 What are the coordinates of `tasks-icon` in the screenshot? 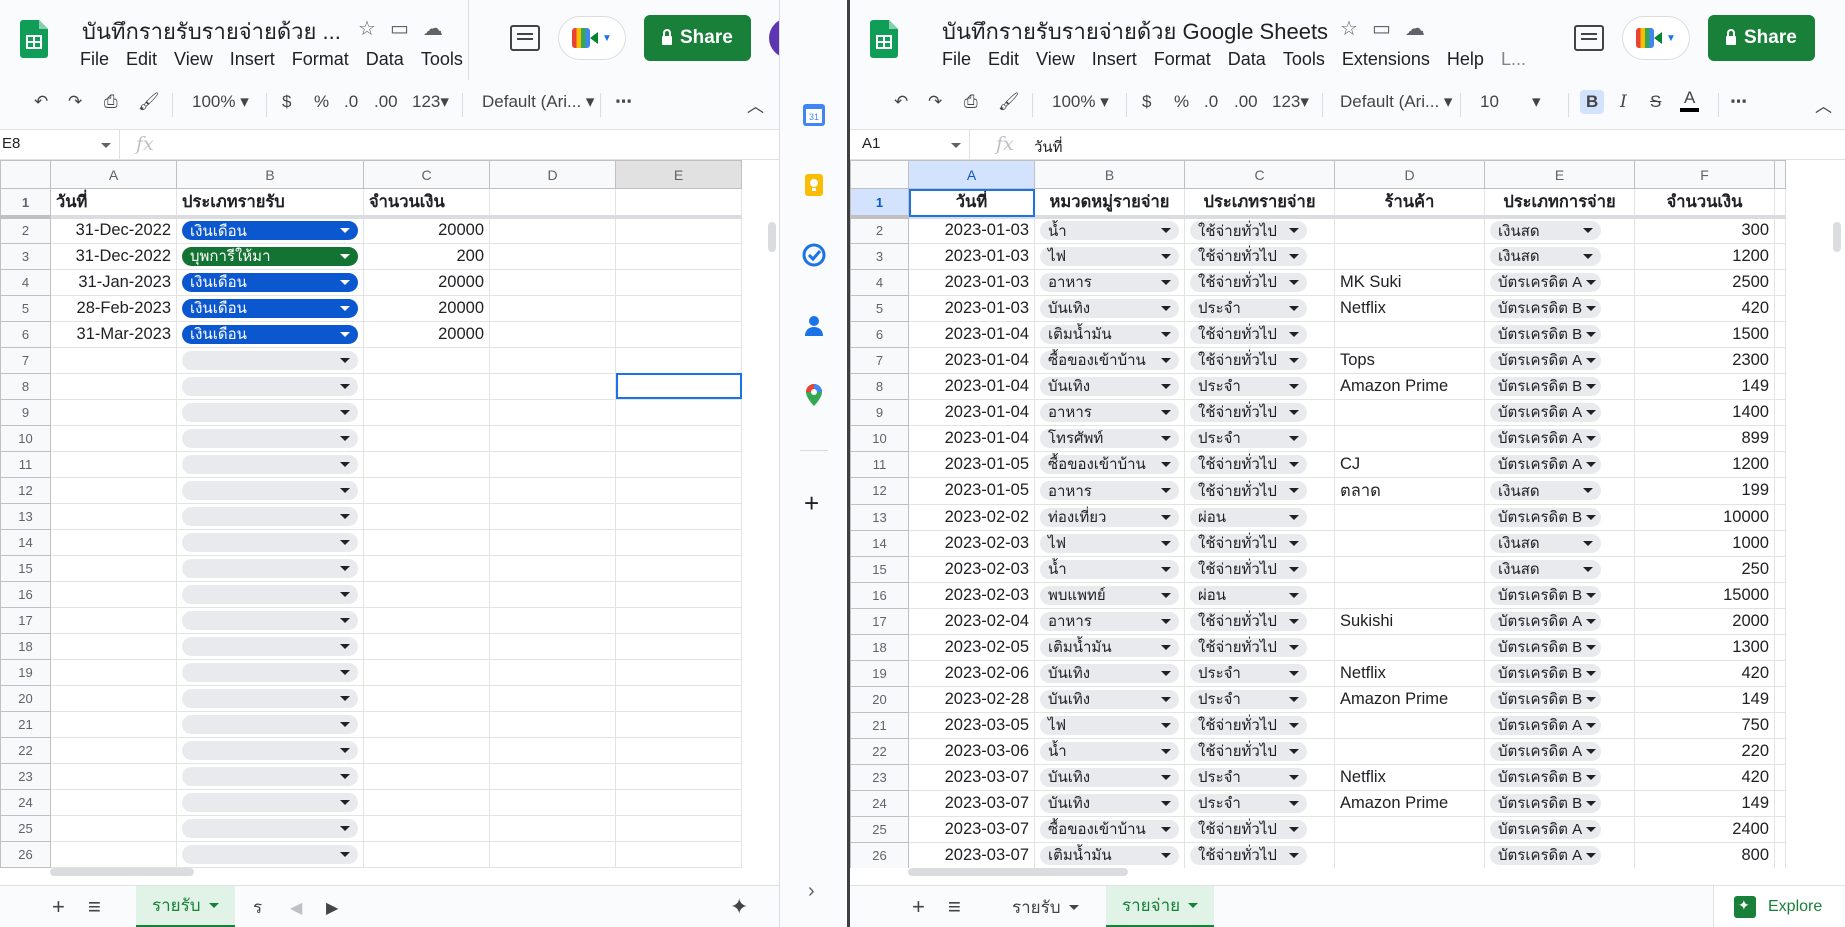 It's located at (814, 255).